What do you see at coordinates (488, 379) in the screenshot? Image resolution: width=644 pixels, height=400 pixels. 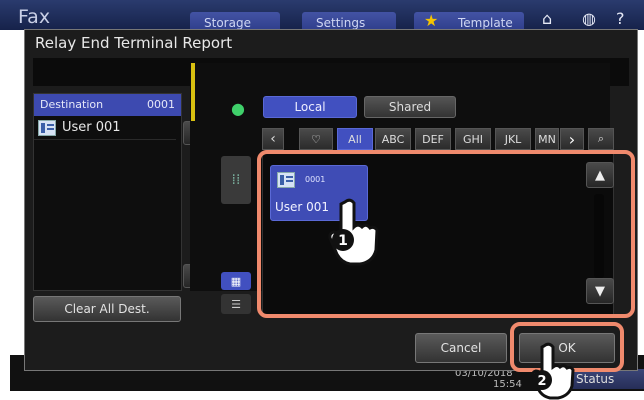 I see `clock: 03/10/2018 15:54` at bounding box center [488, 379].